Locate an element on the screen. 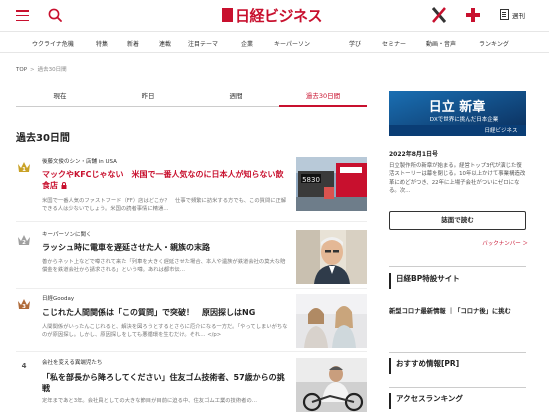 The image size is (549, 412). rank-category: キーパーソンに聞く is located at coordinates (66, 234).